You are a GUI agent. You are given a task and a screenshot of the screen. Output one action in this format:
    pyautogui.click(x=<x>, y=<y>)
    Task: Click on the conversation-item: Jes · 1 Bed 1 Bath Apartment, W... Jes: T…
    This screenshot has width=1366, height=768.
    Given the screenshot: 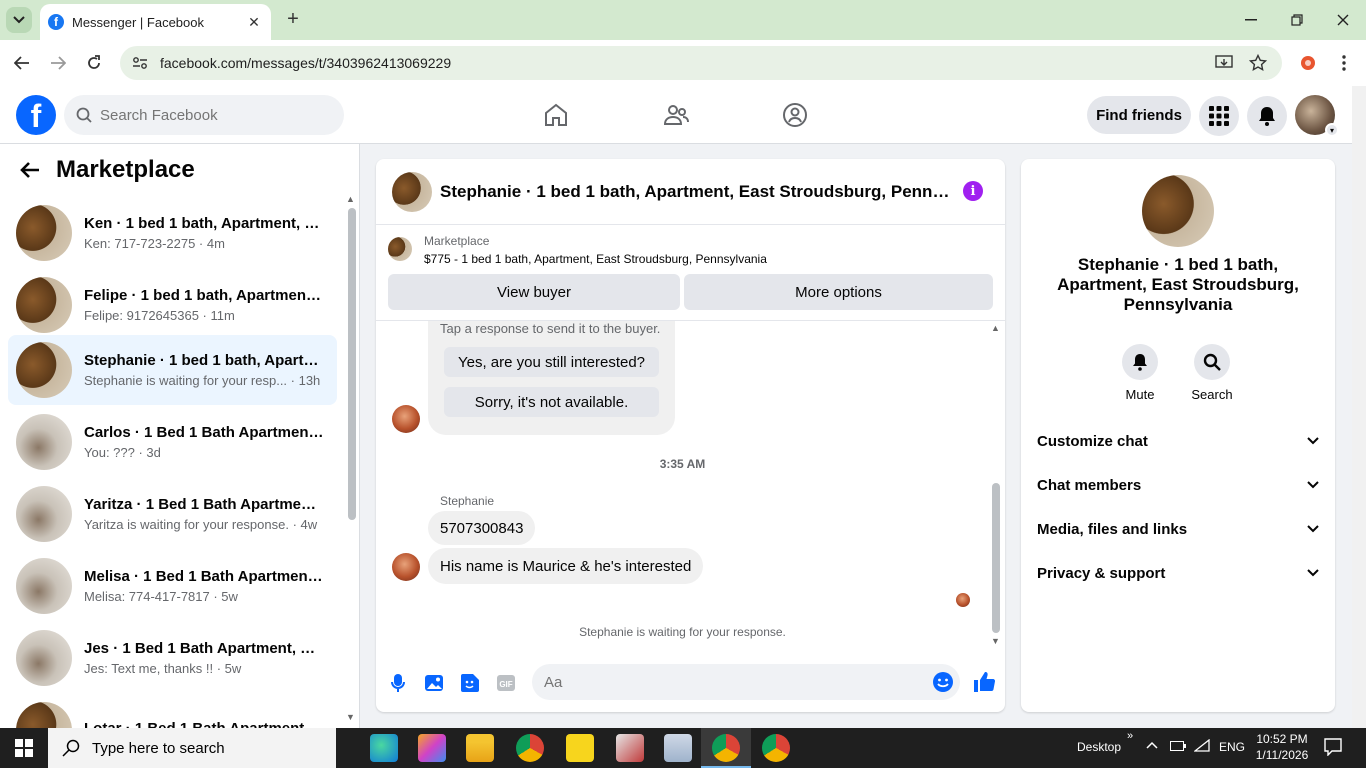 What is the action you would take?
    pyautogui.click(x=172, y=658)
    